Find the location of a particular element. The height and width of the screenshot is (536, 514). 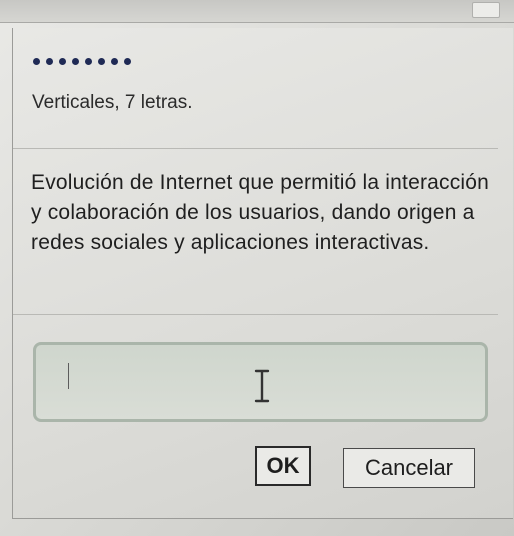

answer-input is located at coordinates (260, 382).